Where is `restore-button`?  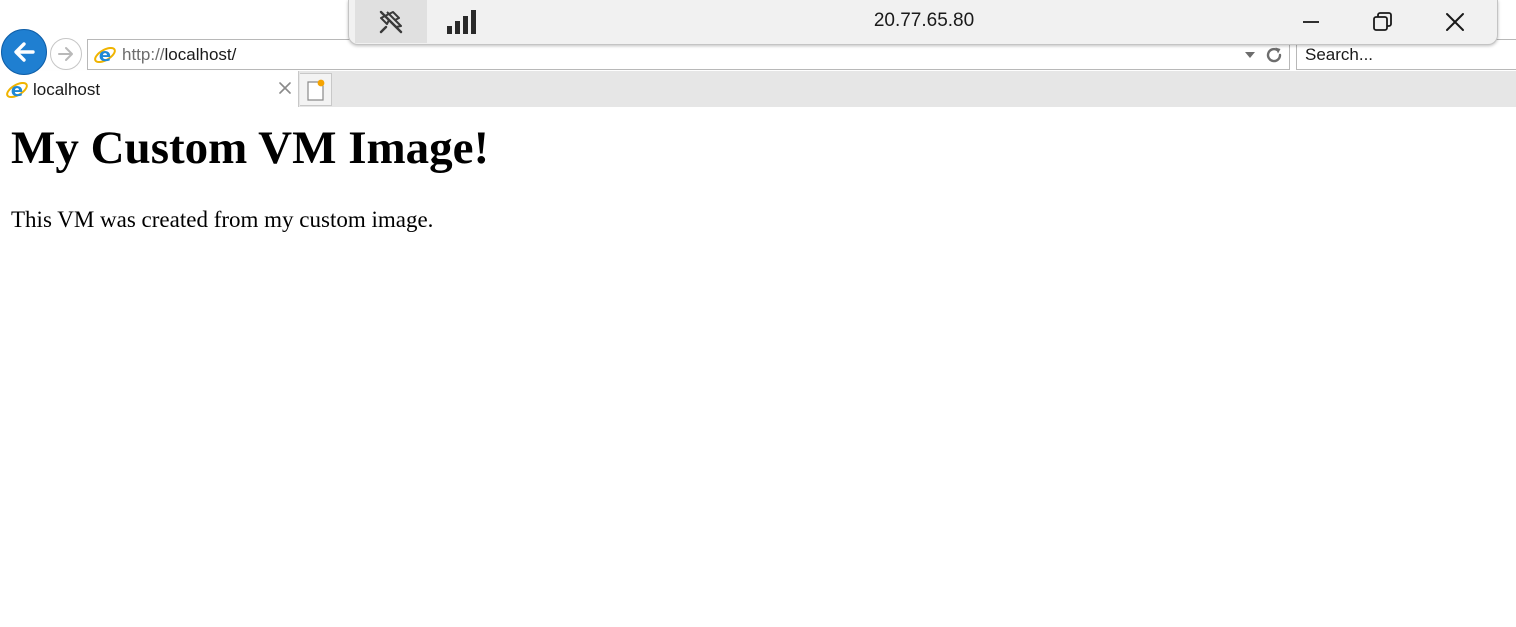 restore-button is located at coordinates (1383, 22).